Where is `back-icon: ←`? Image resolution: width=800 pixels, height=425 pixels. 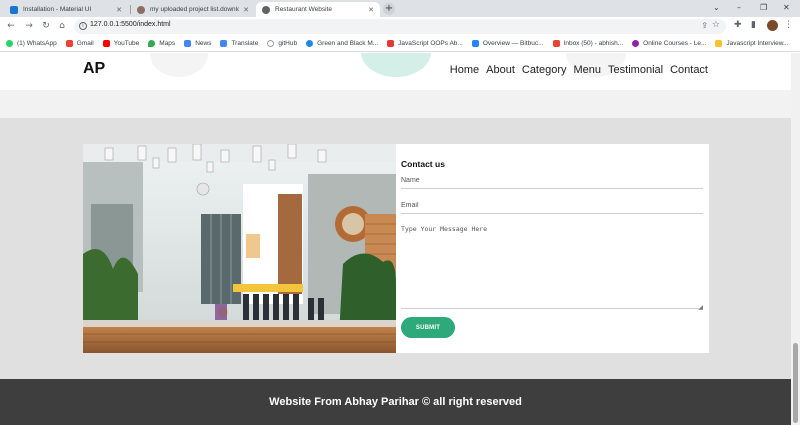 back-icon: ← is located at coordinates (11, 26).